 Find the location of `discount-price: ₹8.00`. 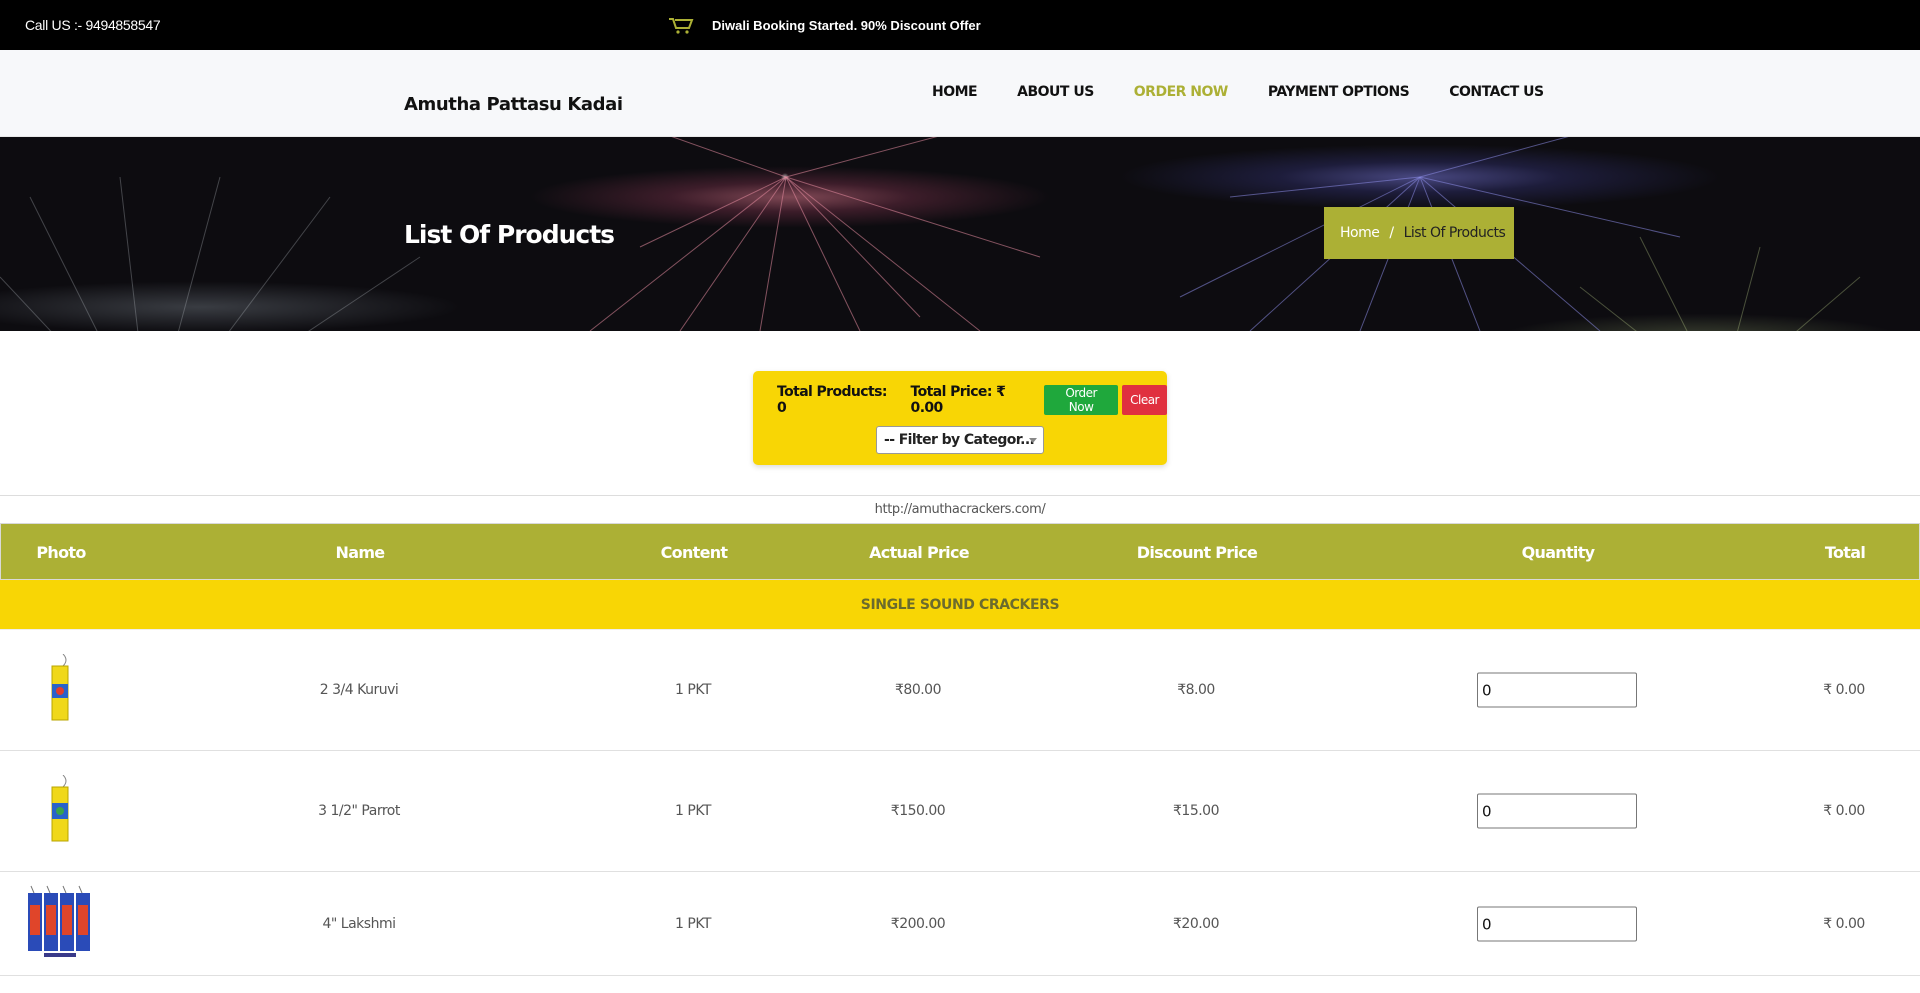

discount-price: ₹8.00 is located at coordinates (1196, 690).